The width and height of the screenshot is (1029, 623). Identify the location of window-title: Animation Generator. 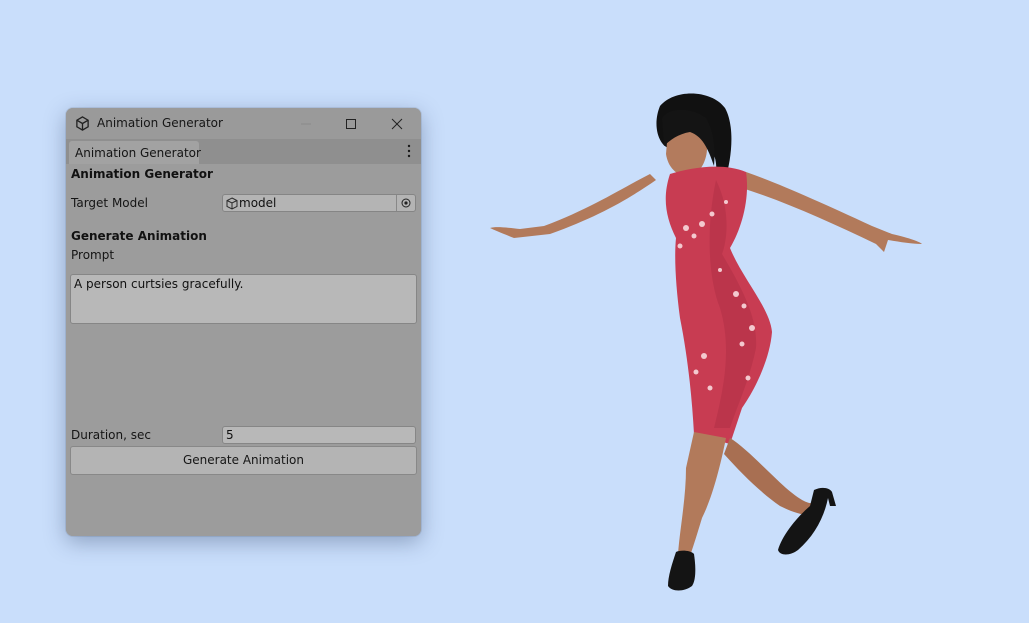
(160, 123).